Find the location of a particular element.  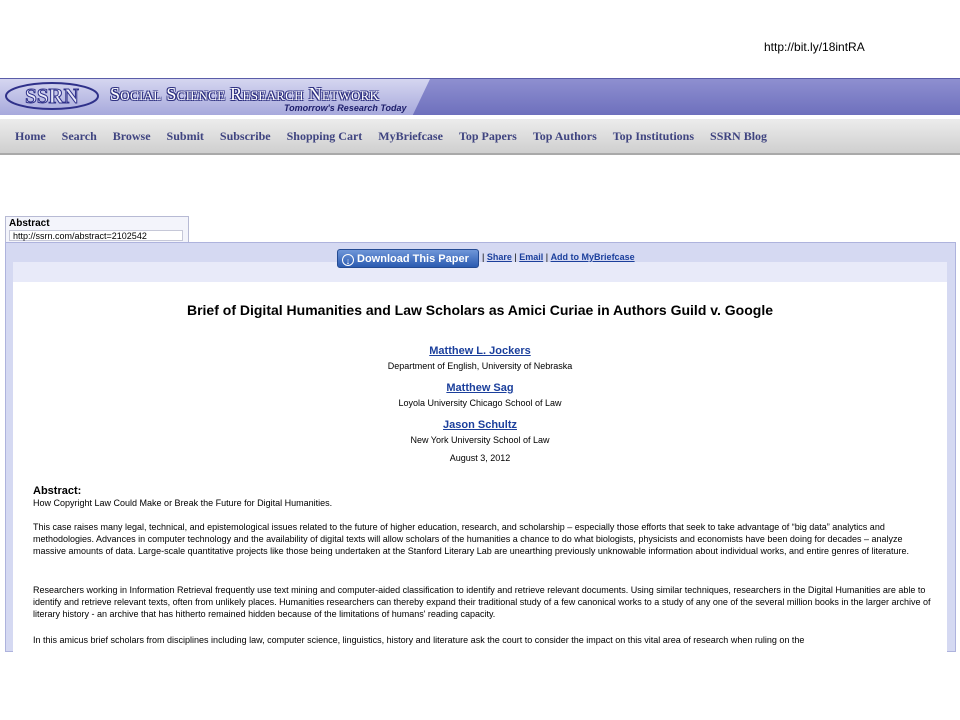

nav-item-search: Search is located at coordinates (79, 136).